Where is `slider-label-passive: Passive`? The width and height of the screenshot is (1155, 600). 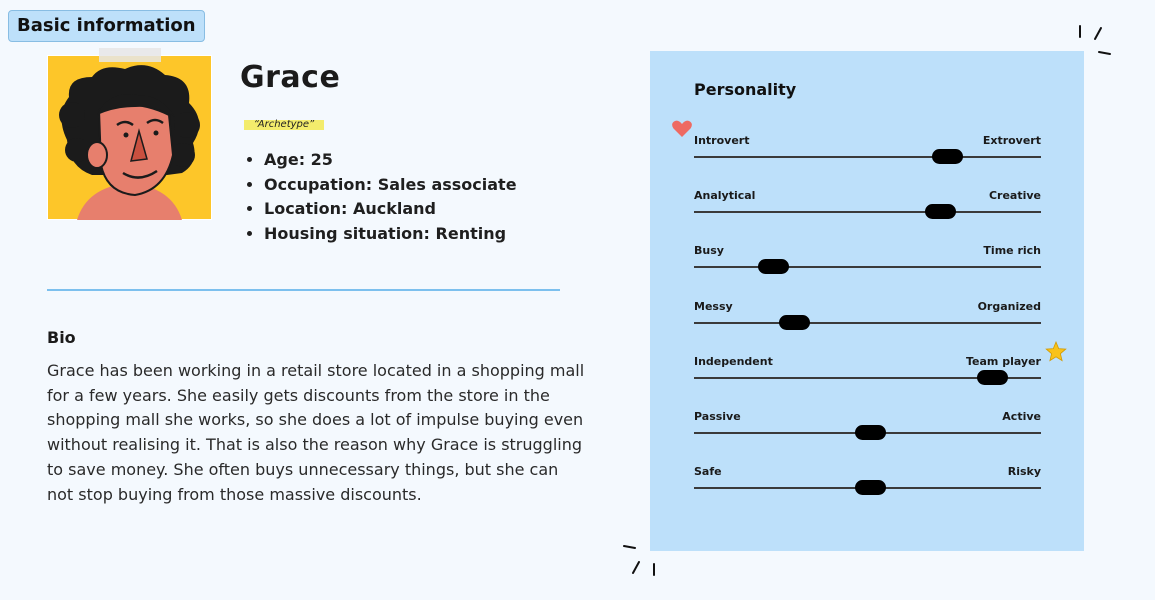 slider-label-passive: Passive is located at coordinates (717, 416).